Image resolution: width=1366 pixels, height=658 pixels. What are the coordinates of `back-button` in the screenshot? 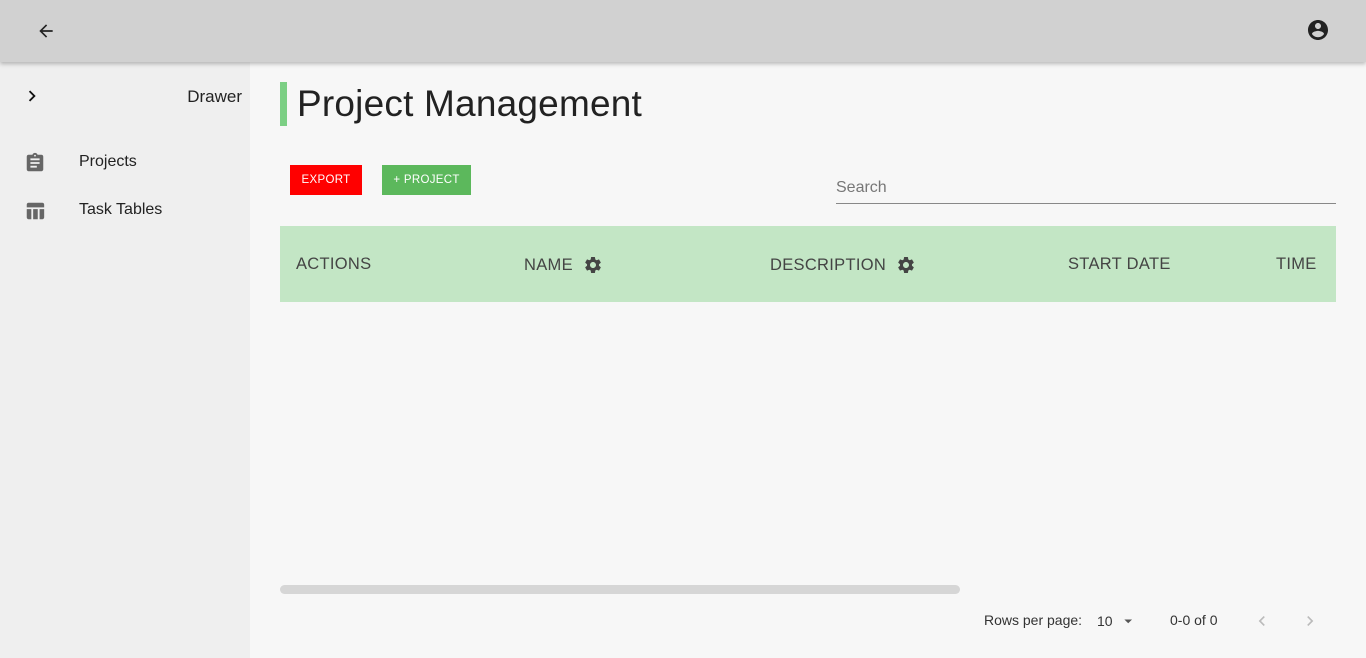 It's located at (46, 31).